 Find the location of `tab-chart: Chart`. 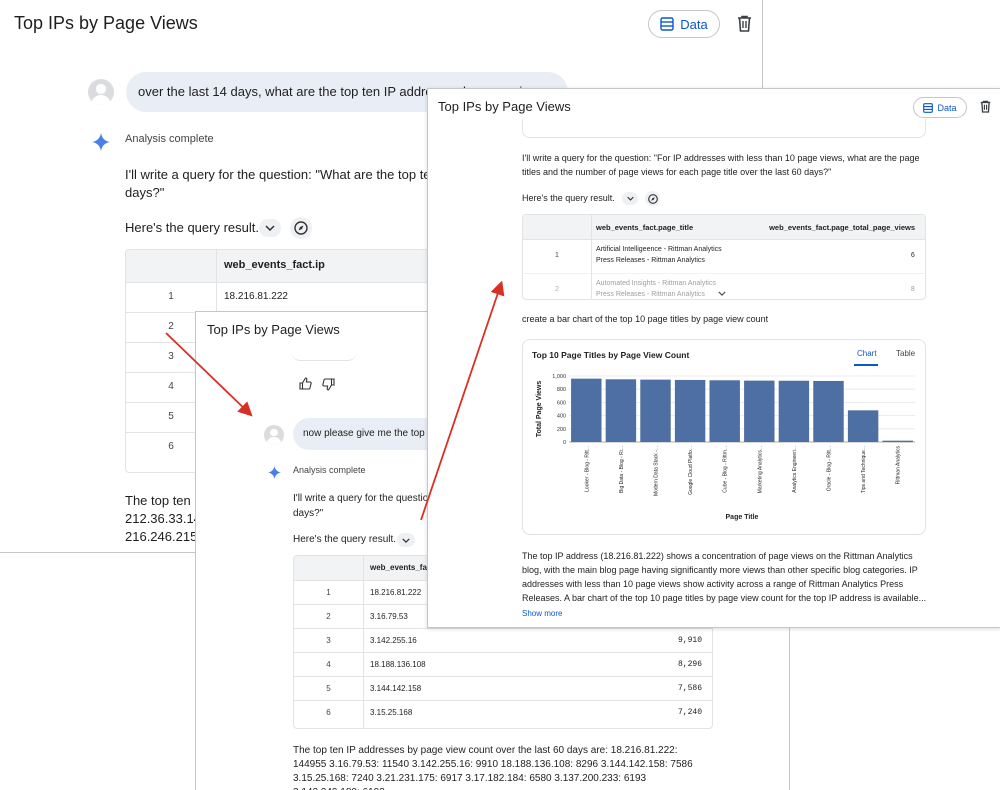

tab-chart: Chart is located at coordinates (867, 353).